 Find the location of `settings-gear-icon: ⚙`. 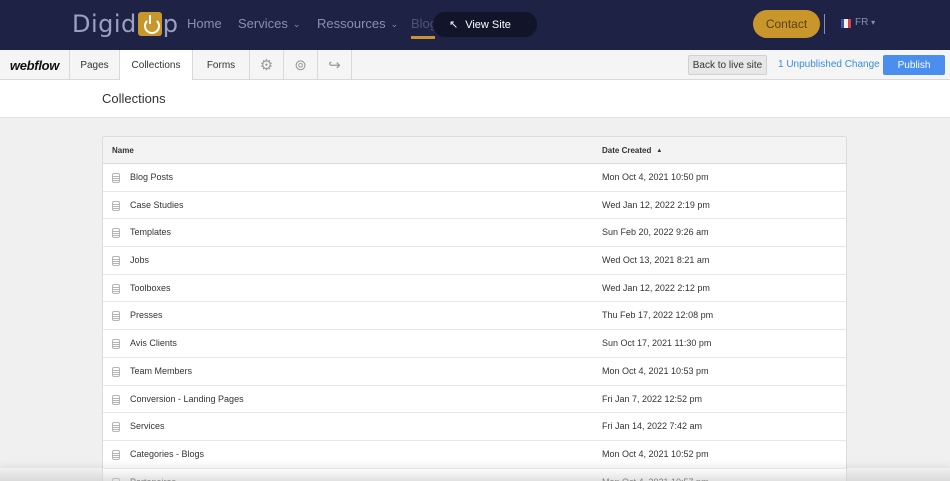

settings-gear-icon: ⚙ is located at coordinates (267, 65).